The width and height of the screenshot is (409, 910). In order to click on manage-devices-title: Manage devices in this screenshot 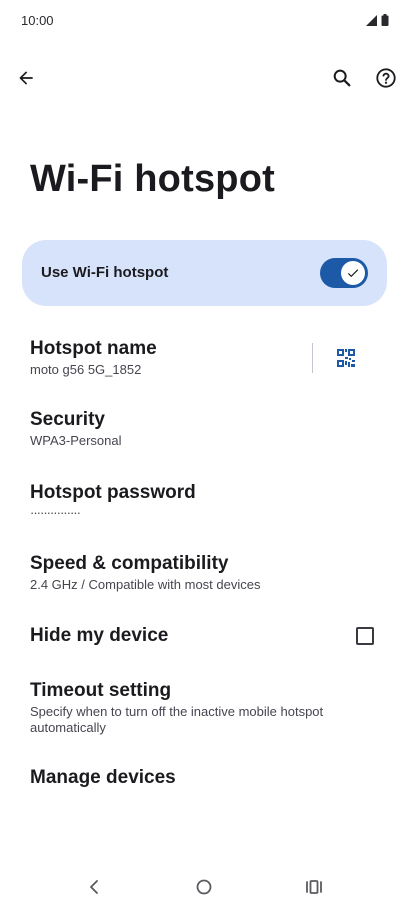, I will do `click(103, 777)`.